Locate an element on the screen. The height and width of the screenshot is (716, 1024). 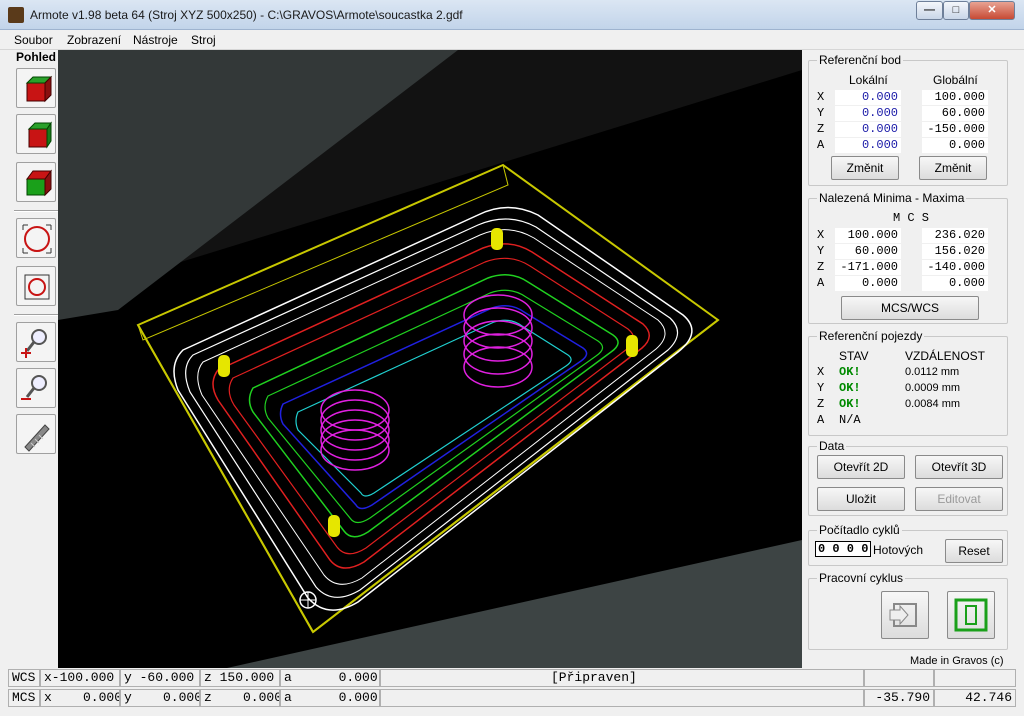
zoom-in-button is located at coordinates (36, 342).